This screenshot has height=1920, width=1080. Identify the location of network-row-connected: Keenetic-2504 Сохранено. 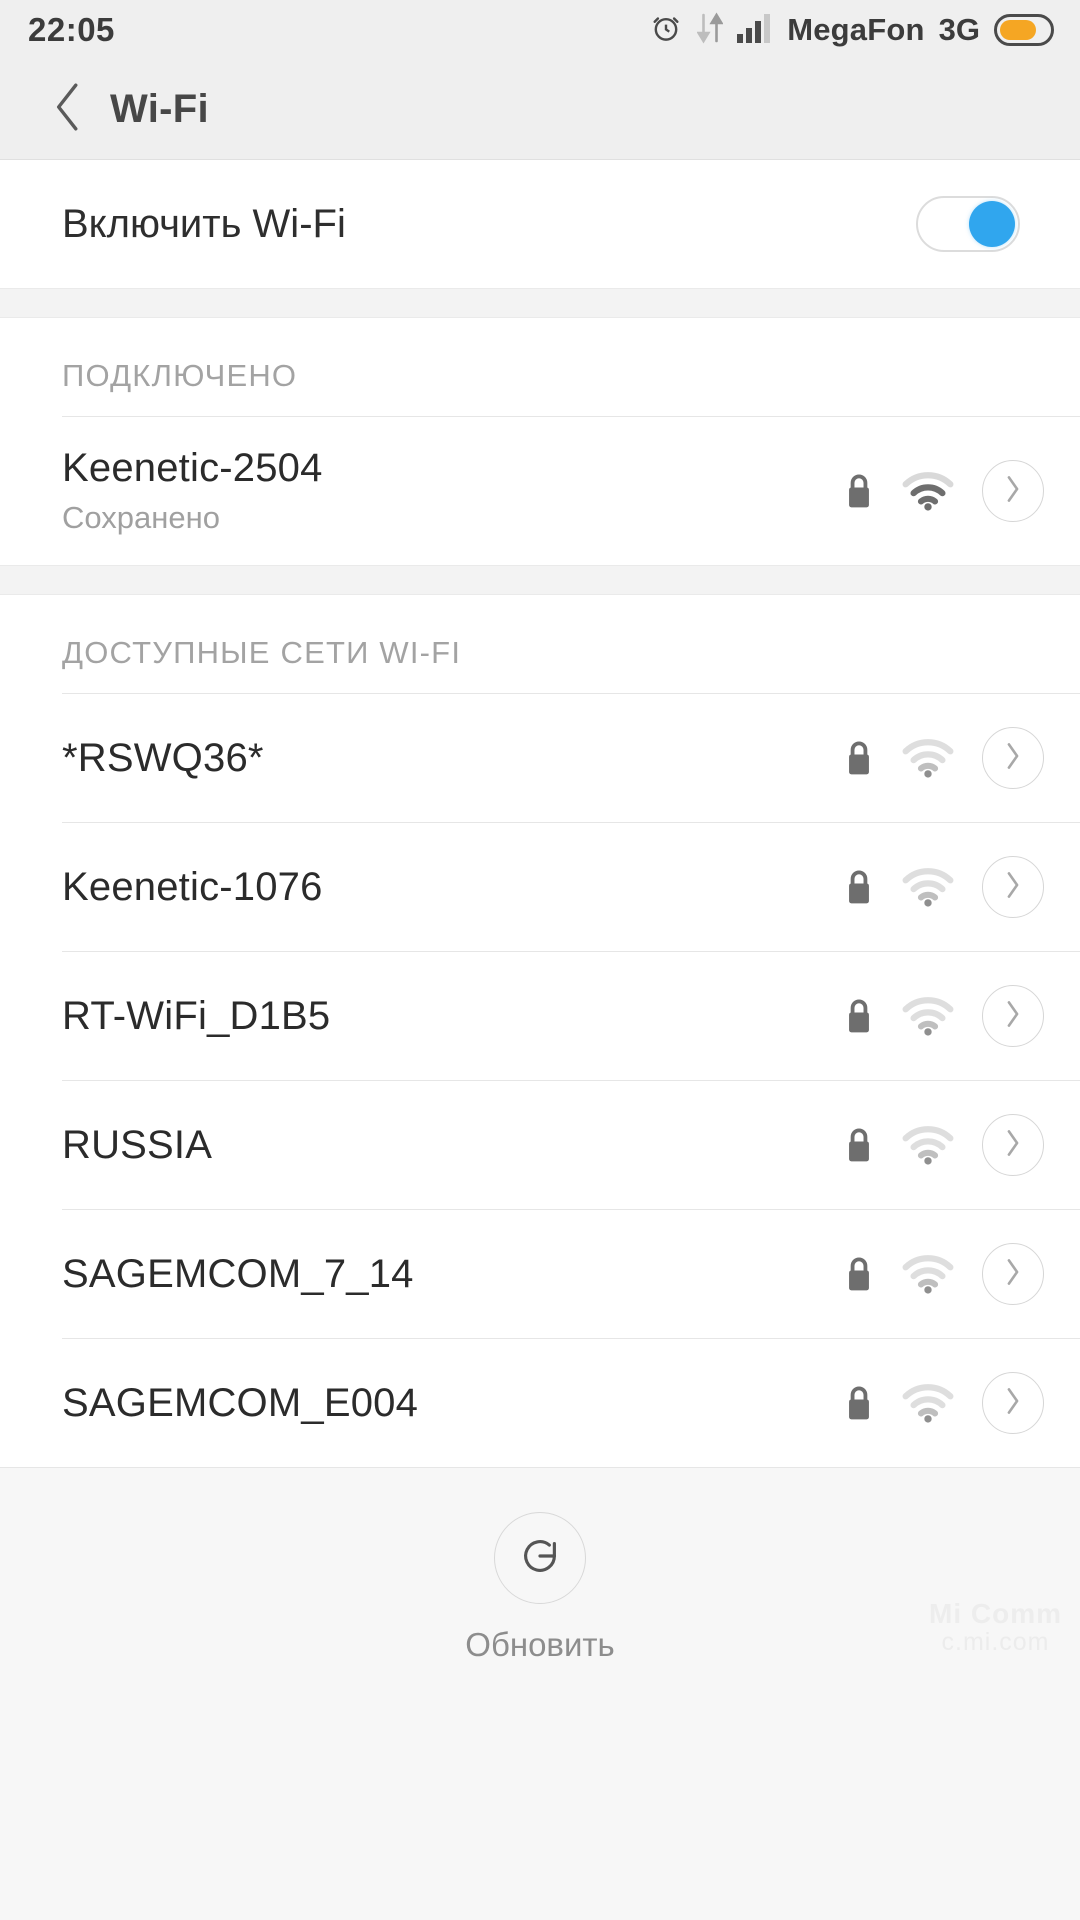
(540, 491).